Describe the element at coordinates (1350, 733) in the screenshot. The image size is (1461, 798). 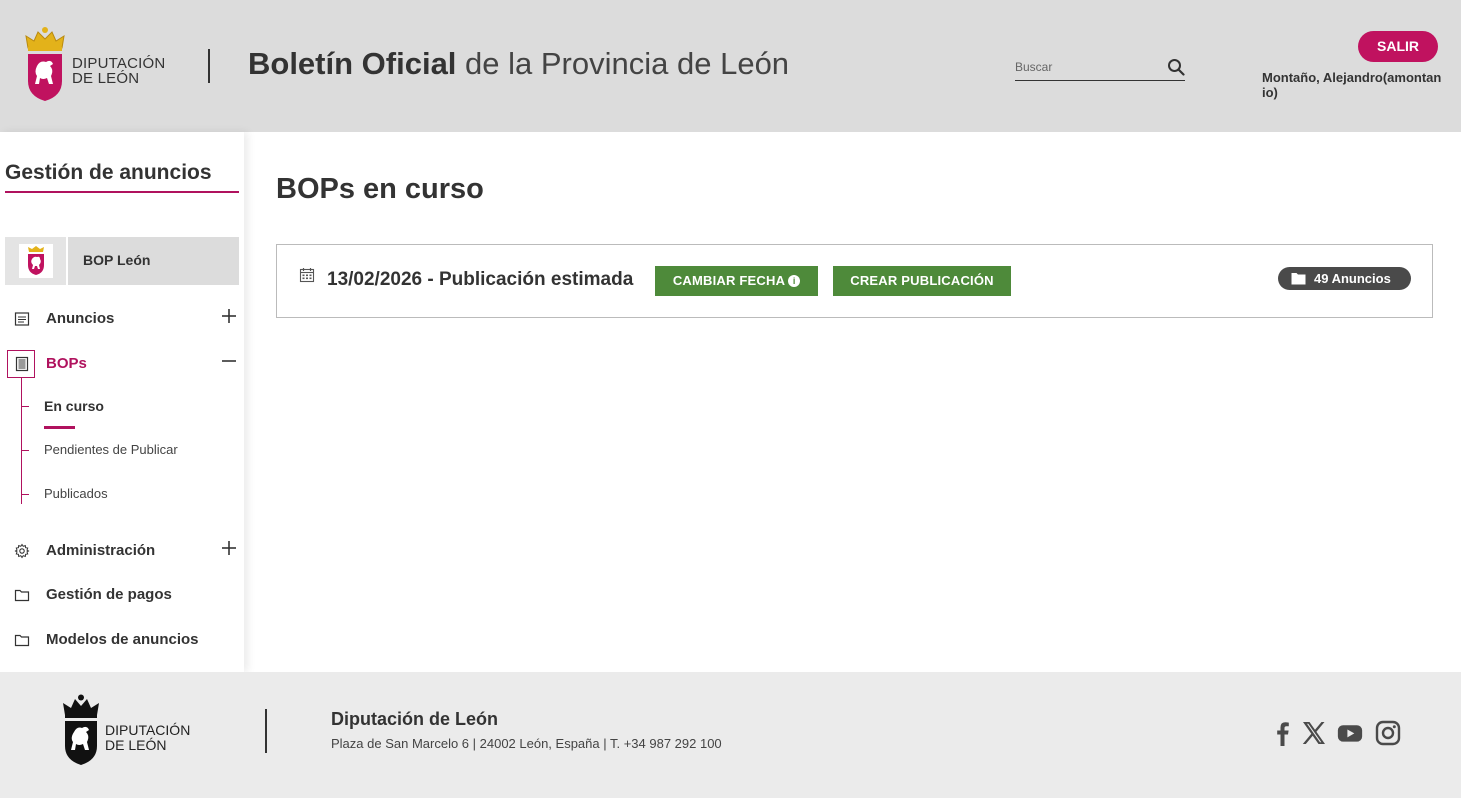
I see `youtube-icon` at that location.